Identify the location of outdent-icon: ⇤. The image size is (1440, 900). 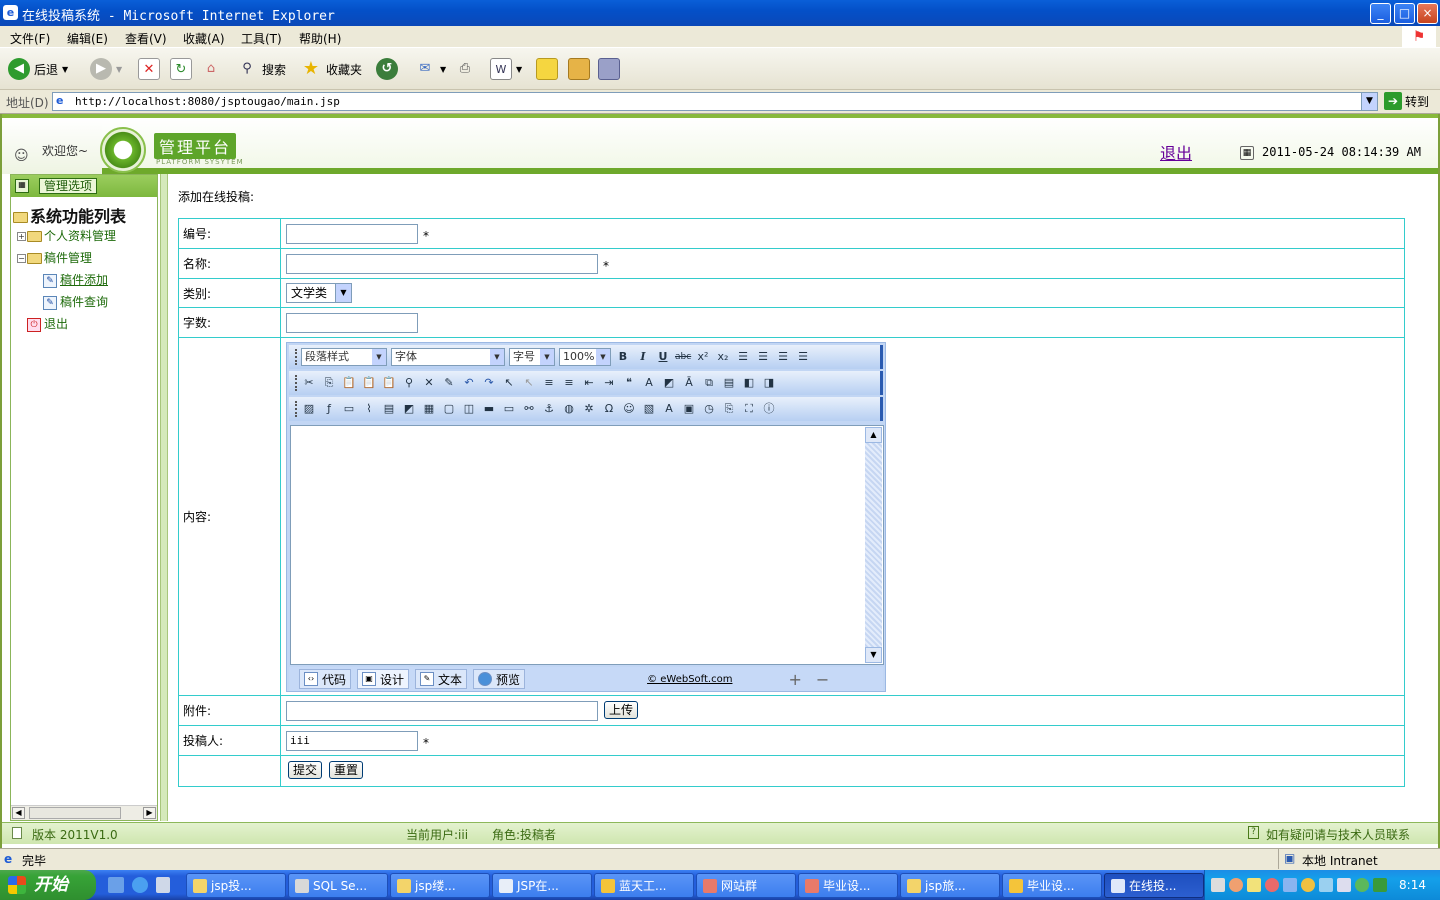
(589, 383).